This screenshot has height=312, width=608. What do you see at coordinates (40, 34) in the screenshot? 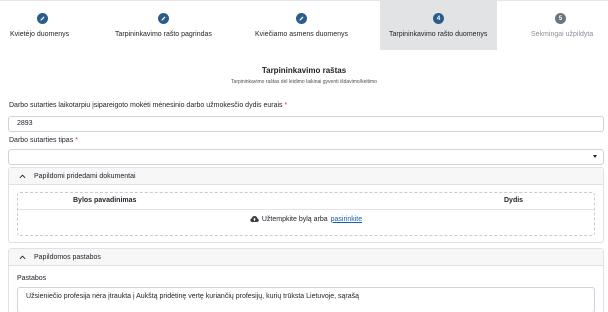
I see `step-1-label: Kvietėjo duomenys` at bounding box center [40, 34].